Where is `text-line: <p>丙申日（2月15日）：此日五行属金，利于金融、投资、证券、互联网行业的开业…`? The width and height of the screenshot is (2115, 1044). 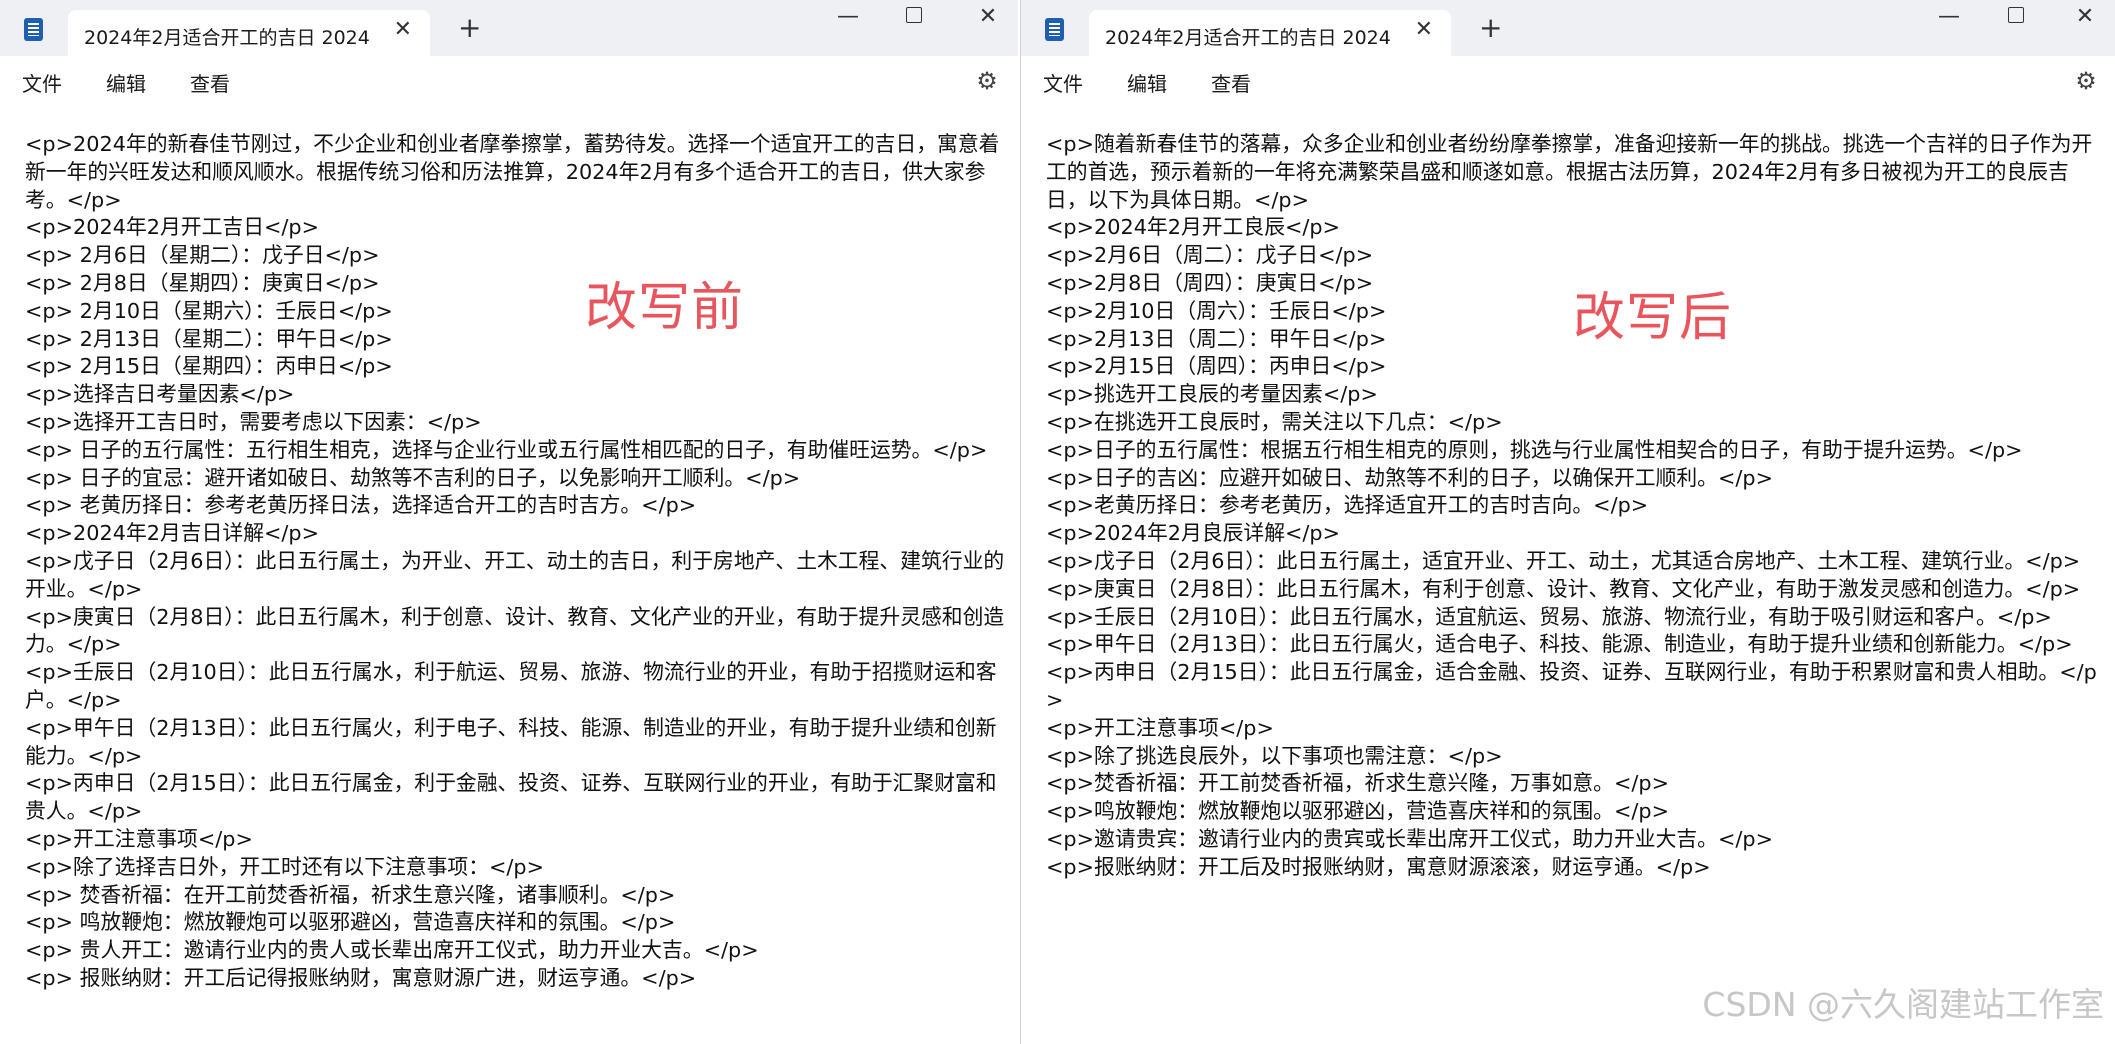 text-line: <p>丙申日（2月15日）：此日五行属金，利于金融、投资、证券、互联网行业的开业… is located at coordinates (511, 797).